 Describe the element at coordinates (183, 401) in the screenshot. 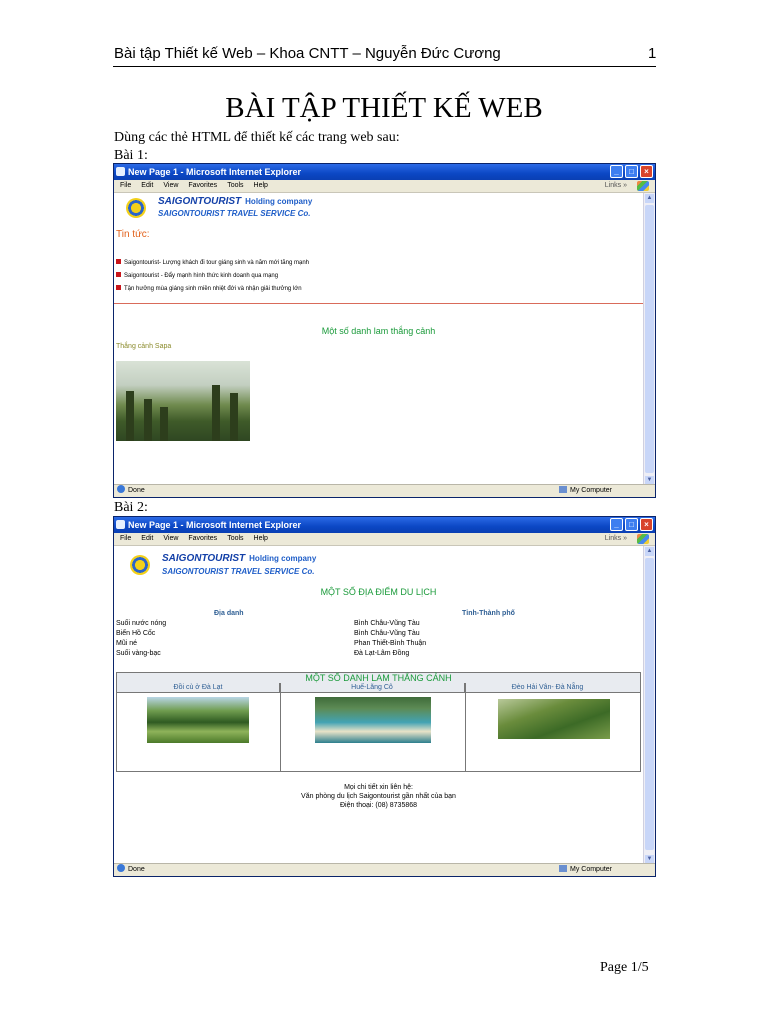

I see `sapa-photo` at that location.